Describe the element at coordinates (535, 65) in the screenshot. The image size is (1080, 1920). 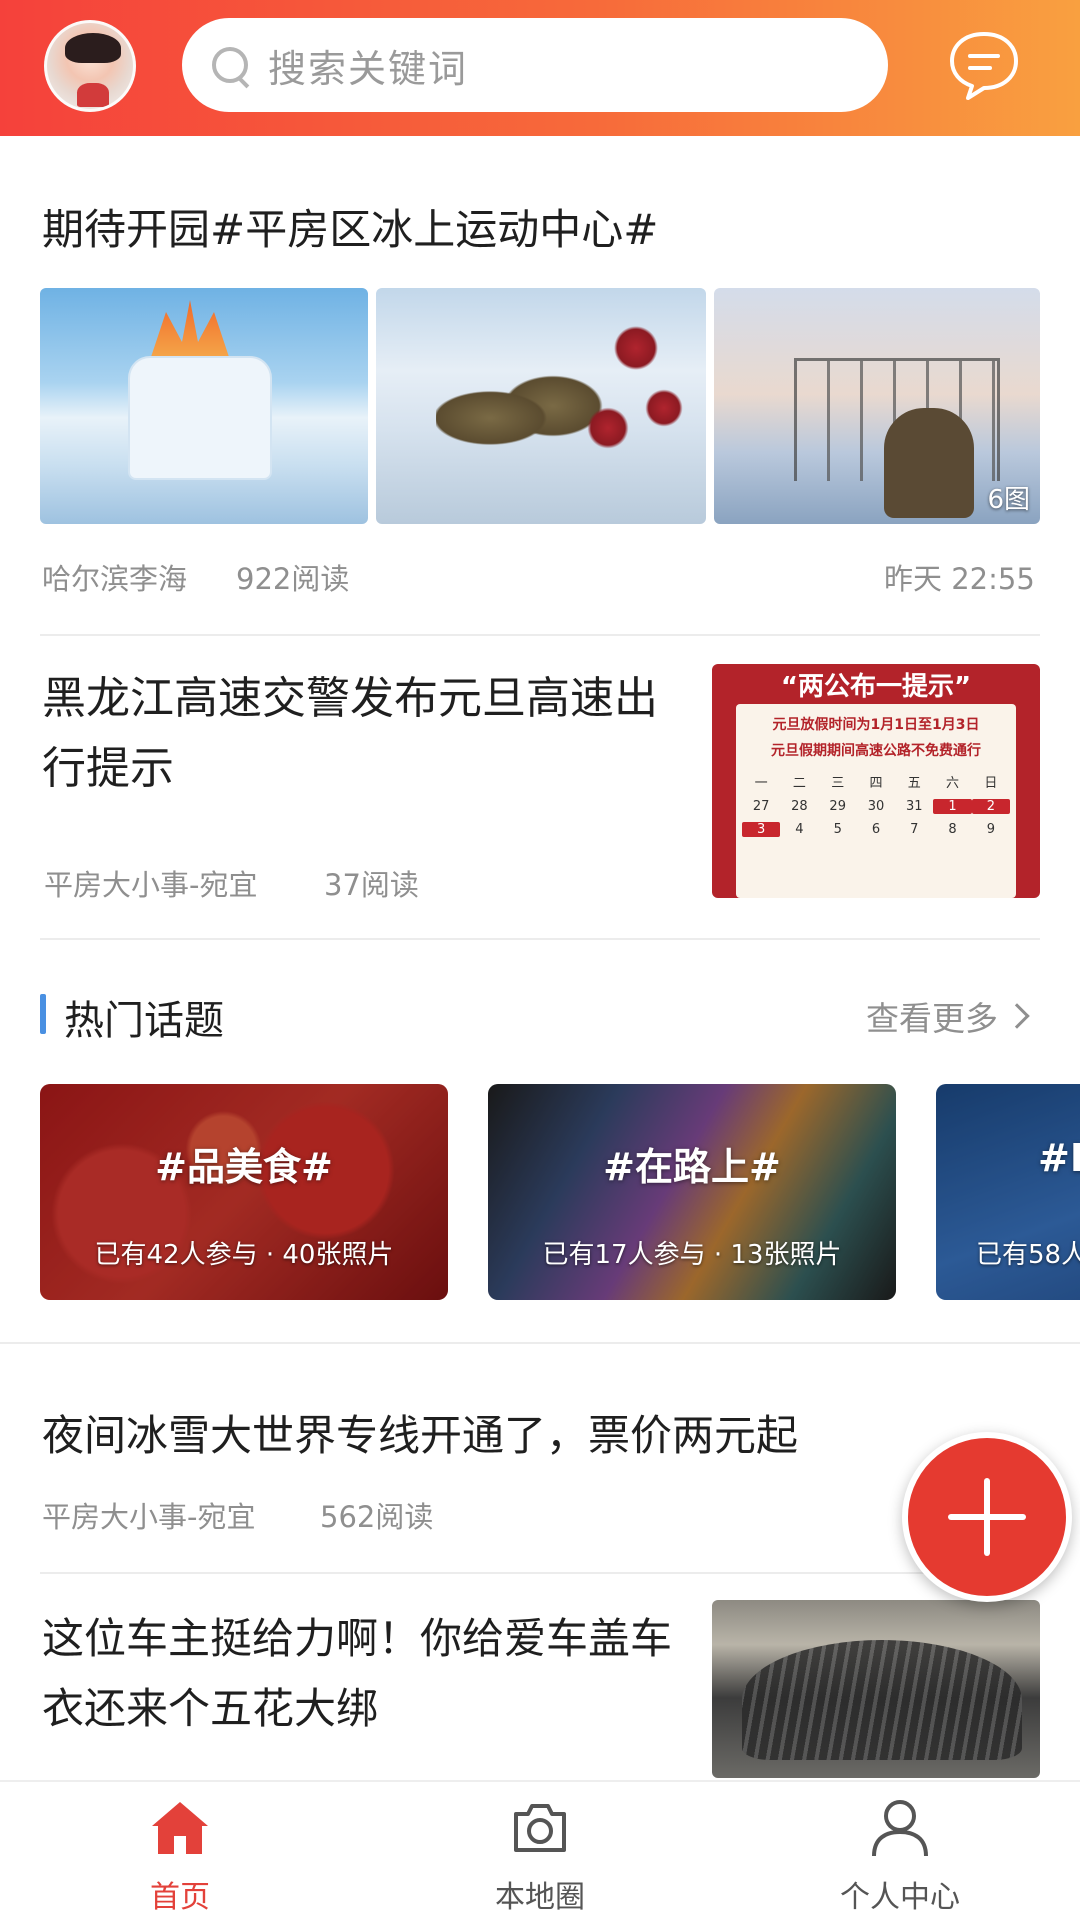
I see `search-input: 搜索关键词` at that location.